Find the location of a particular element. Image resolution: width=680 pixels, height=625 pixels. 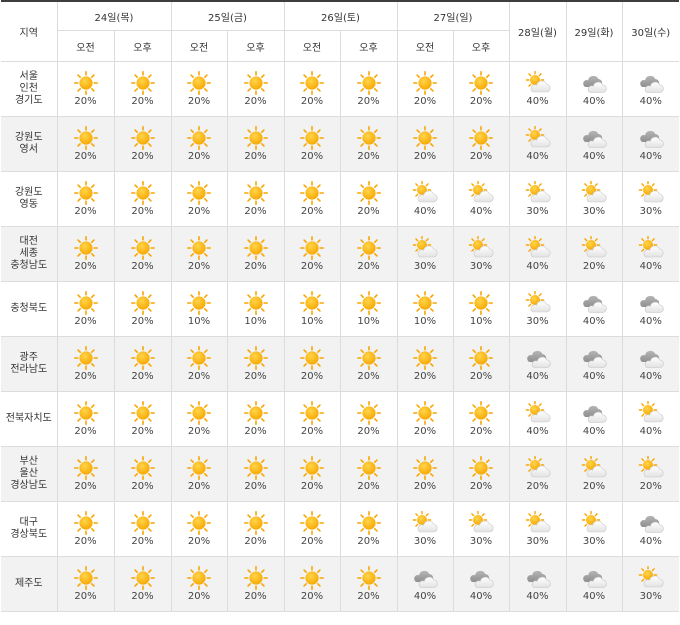

day-header: 29일(화) is located at coordinates (594, 31).